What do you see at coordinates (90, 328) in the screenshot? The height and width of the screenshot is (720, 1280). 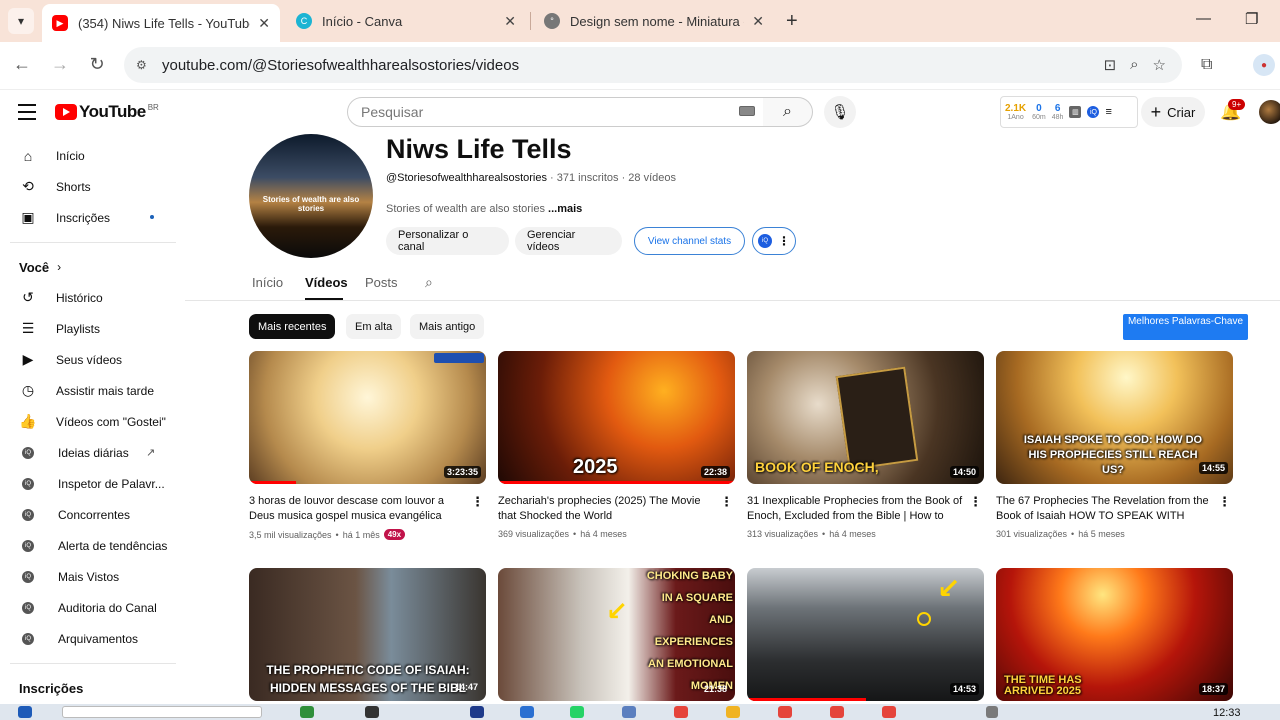 I see `sidebar-item-playlists: ☰ Playlists` at bounding box center [90, 328].